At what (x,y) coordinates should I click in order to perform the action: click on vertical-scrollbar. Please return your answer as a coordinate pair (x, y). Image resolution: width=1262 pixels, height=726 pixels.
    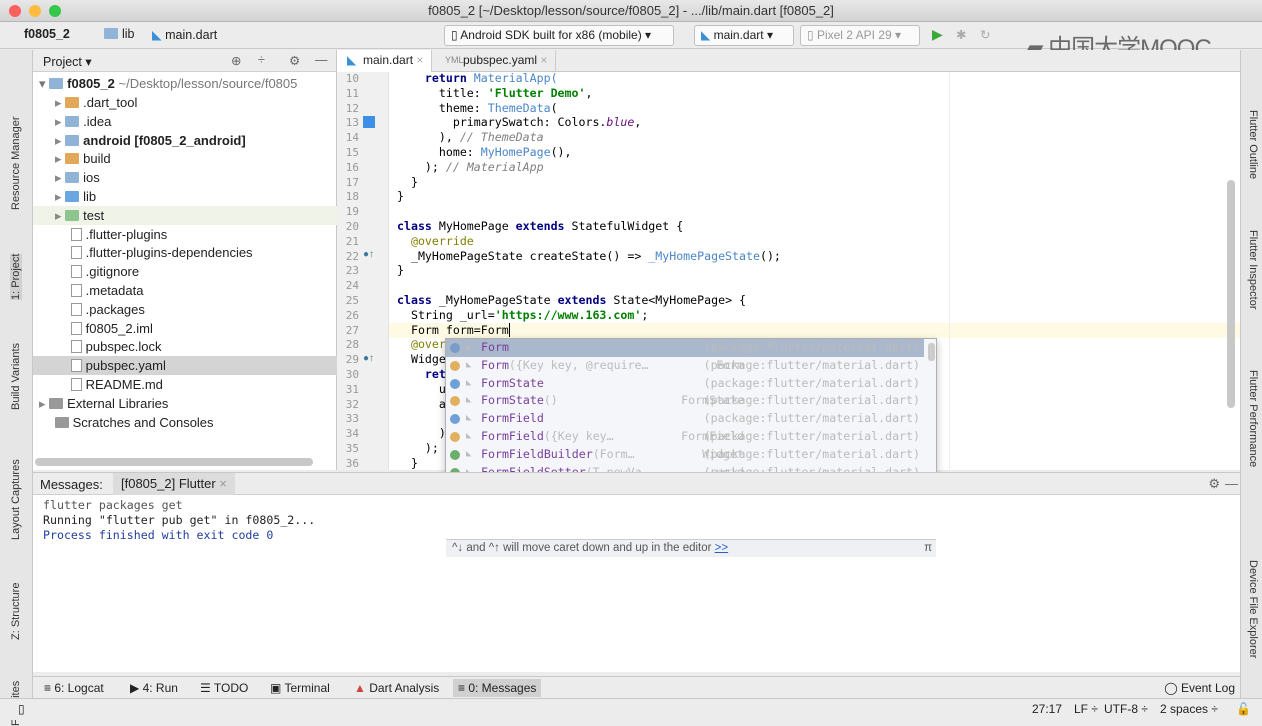
    Looking at the image, I should click on (1231, 294).